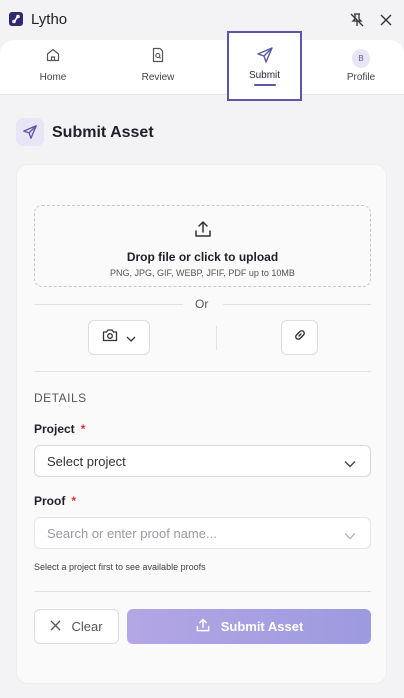 The height and width of the screenshot is (698, 404). What do you see at coordinates (110, 337) in the screenshot?
I see `camera-icon` at bounding box center [110, 337].